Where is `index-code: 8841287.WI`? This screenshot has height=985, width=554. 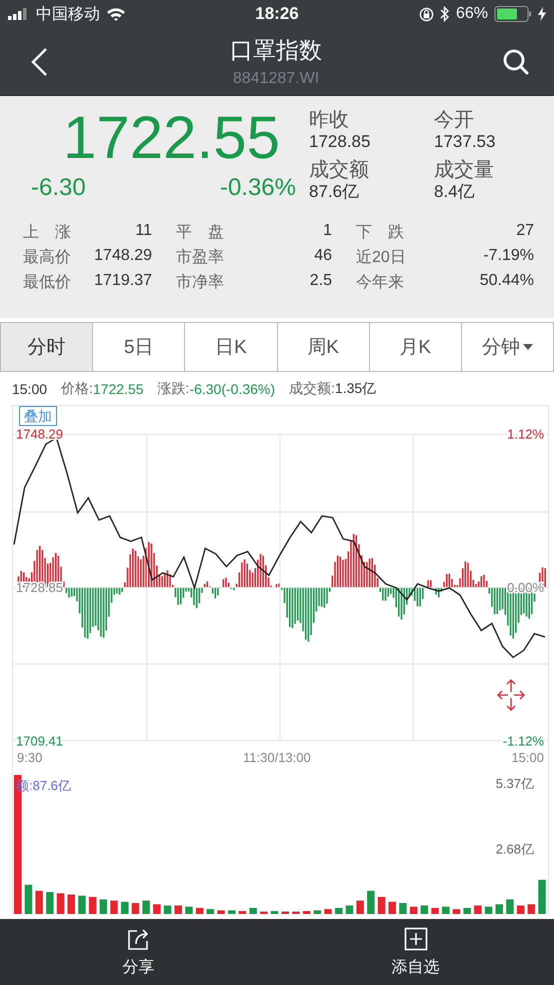 index-code: 8841287.WI is located at coordinates (276, 79).